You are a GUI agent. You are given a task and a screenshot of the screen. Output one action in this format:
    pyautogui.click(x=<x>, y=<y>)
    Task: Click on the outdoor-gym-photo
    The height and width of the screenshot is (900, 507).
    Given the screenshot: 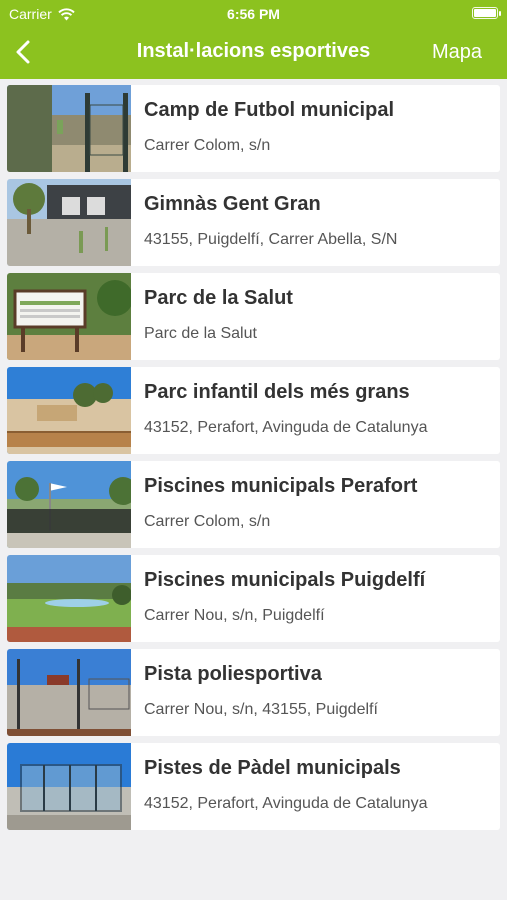 What is the action you would take?
    pyautogui.click(x=69, y=222)
    